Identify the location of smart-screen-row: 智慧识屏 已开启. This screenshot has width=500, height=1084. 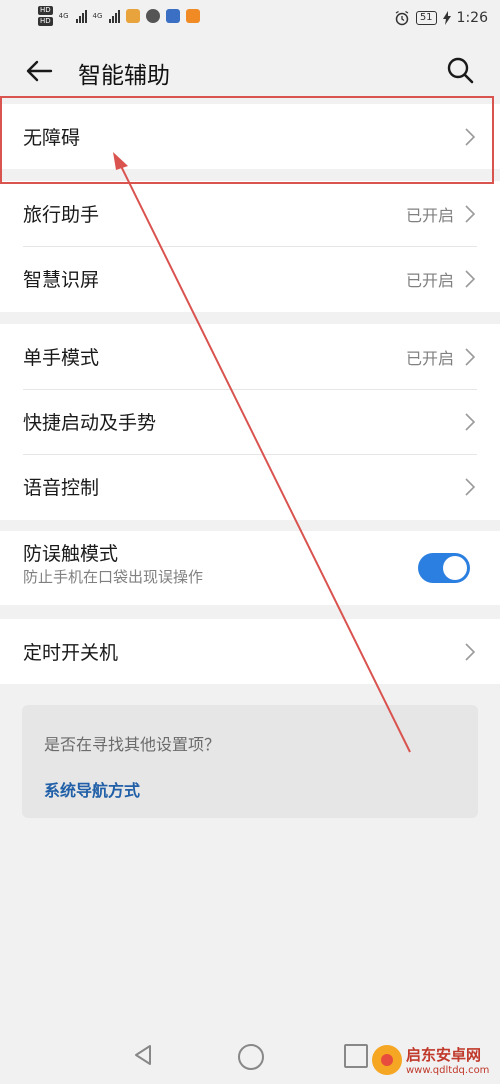
(250, 278).